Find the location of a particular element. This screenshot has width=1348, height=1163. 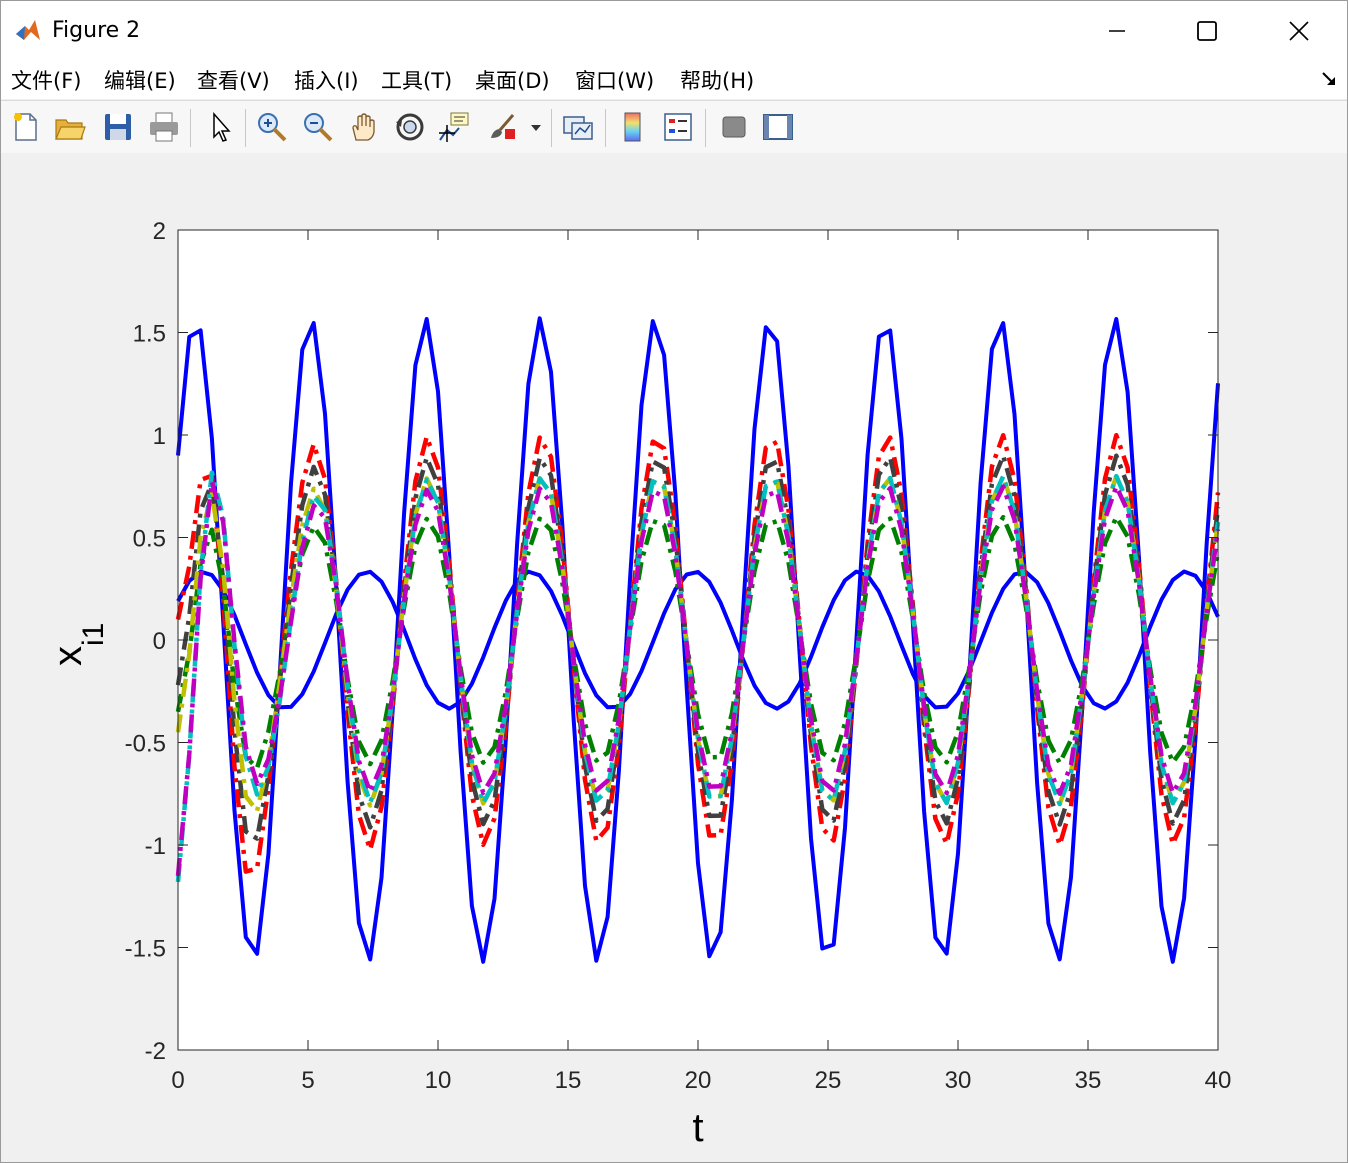

y-axis-label: xi1 is located at coordinates (78, 644).